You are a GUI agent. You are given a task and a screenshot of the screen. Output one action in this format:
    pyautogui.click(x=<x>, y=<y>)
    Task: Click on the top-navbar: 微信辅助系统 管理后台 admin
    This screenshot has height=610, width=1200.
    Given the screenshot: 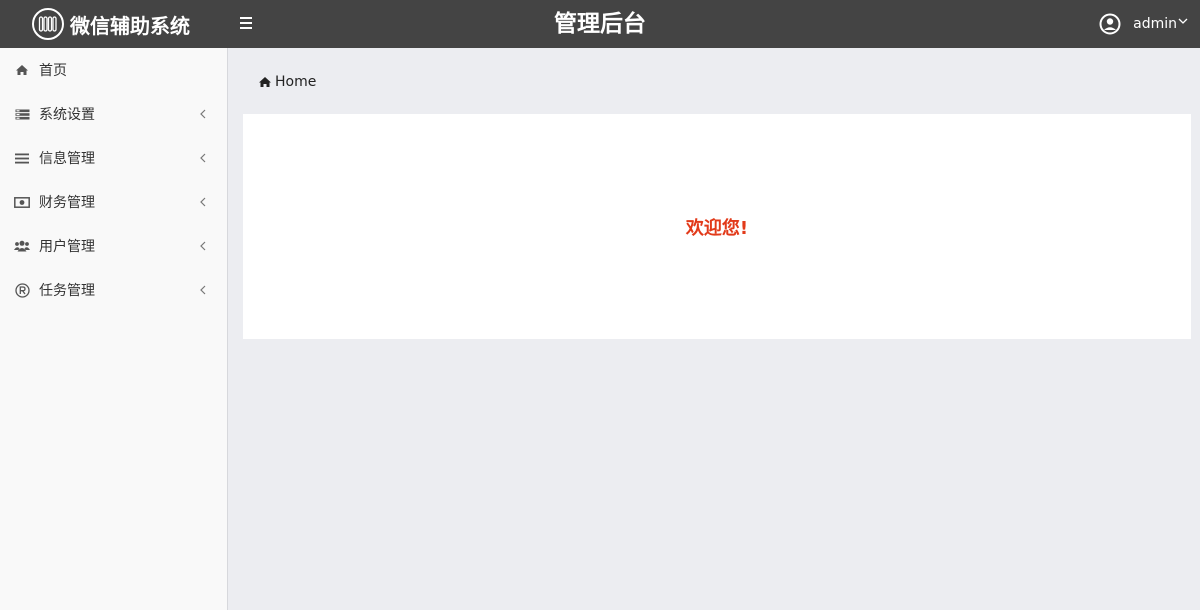 What is the action you would take?
    pyautogui.click(x=600, y=24)
    